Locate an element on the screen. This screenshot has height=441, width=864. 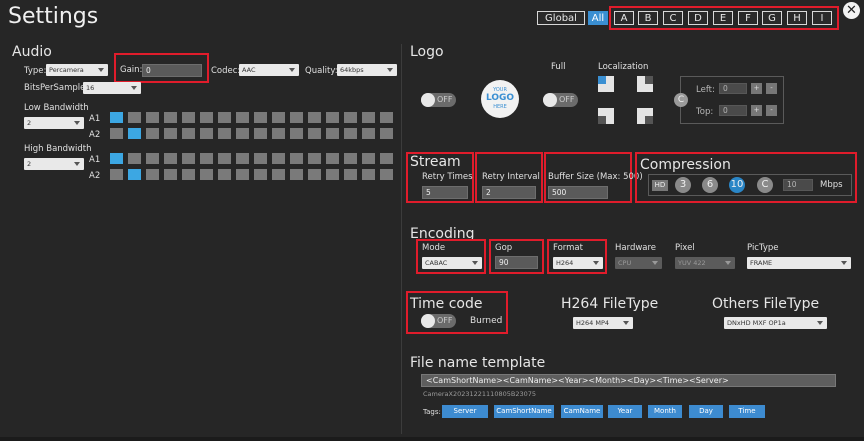
codec-select: AAC is located at coordinates (269, 70).